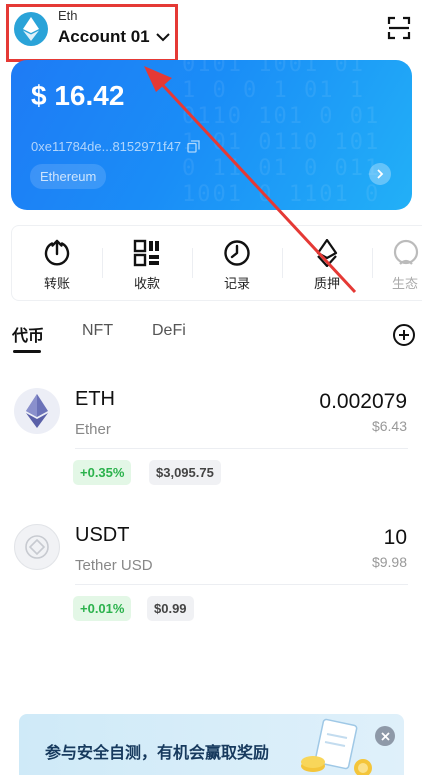 This screenshot has height=775, width=422. I want to click on token-name: Ether, so click(93, 429).